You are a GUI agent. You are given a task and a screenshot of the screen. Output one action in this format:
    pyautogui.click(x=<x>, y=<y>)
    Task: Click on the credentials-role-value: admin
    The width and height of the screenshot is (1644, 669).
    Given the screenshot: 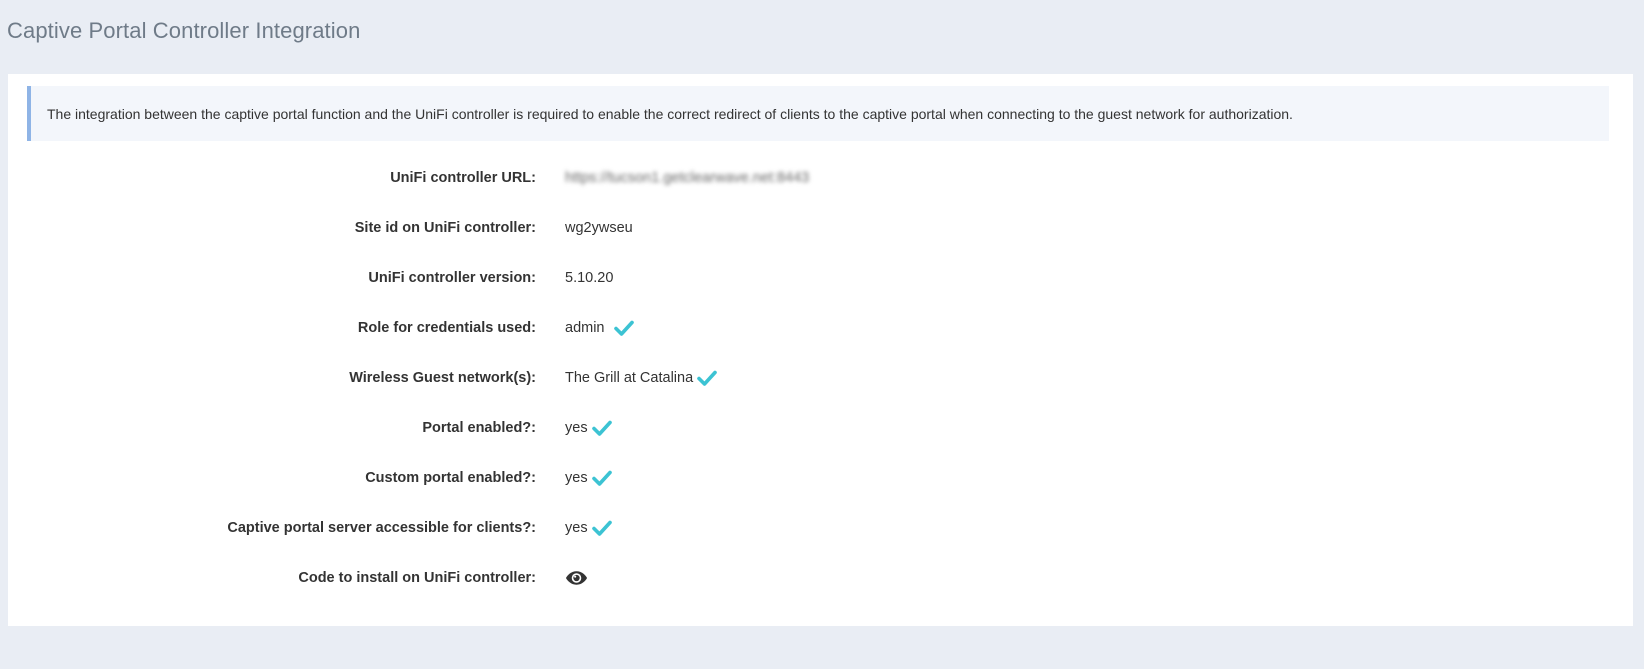 What is the action you would take?
    pyautogui.click(x=585, y=328)
    